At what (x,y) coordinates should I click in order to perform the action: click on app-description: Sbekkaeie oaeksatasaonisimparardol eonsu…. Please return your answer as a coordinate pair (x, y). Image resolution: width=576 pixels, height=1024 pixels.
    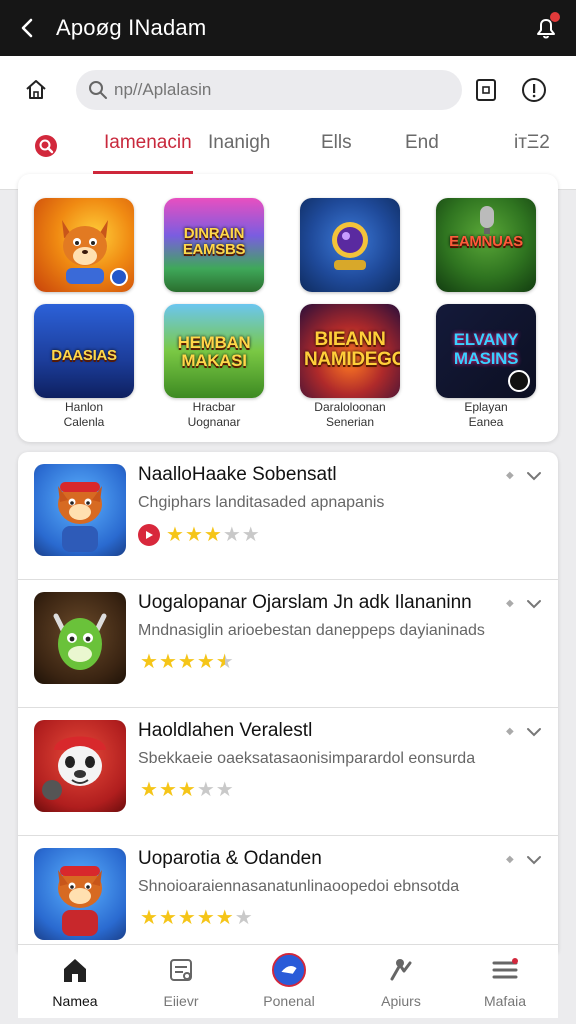
    Looking at the image, I should click on (307, 758).